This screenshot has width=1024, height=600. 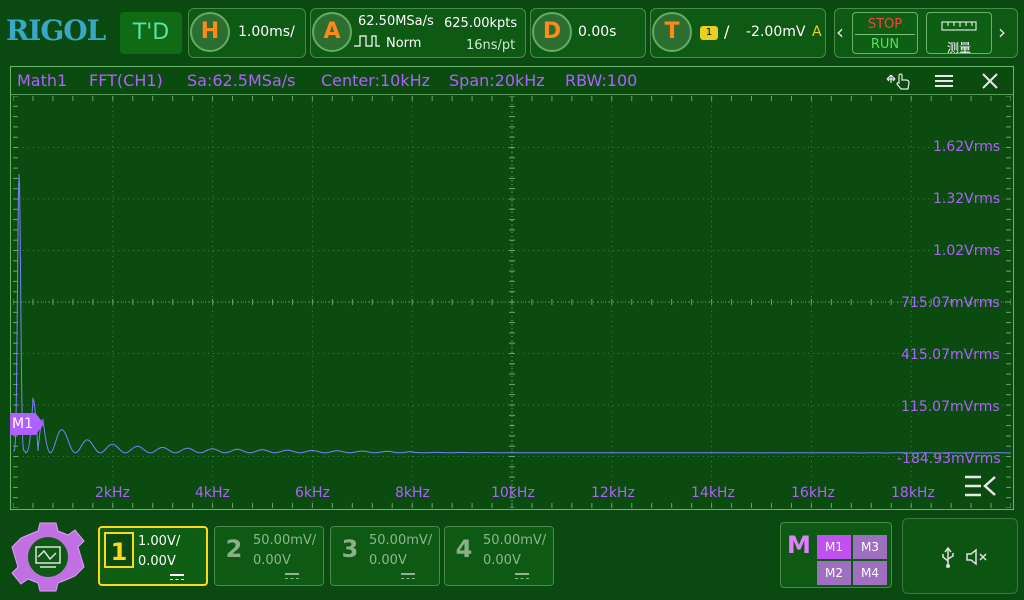 I want to click on x-label-5: 12kHz, so click(x=613, y=493).